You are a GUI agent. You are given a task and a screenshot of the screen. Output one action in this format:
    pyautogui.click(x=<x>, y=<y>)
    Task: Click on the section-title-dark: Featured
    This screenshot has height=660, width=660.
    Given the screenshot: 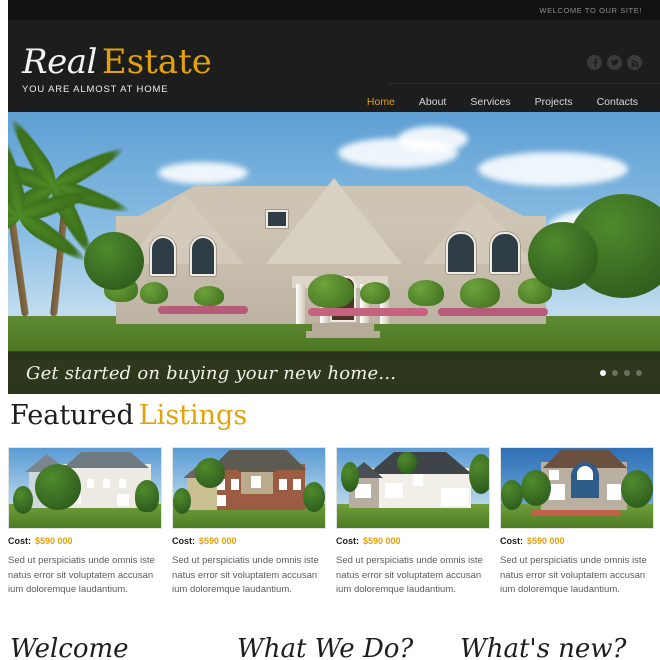 What is the action you would take?
    pyautogui.click(x=72, y=415)
    